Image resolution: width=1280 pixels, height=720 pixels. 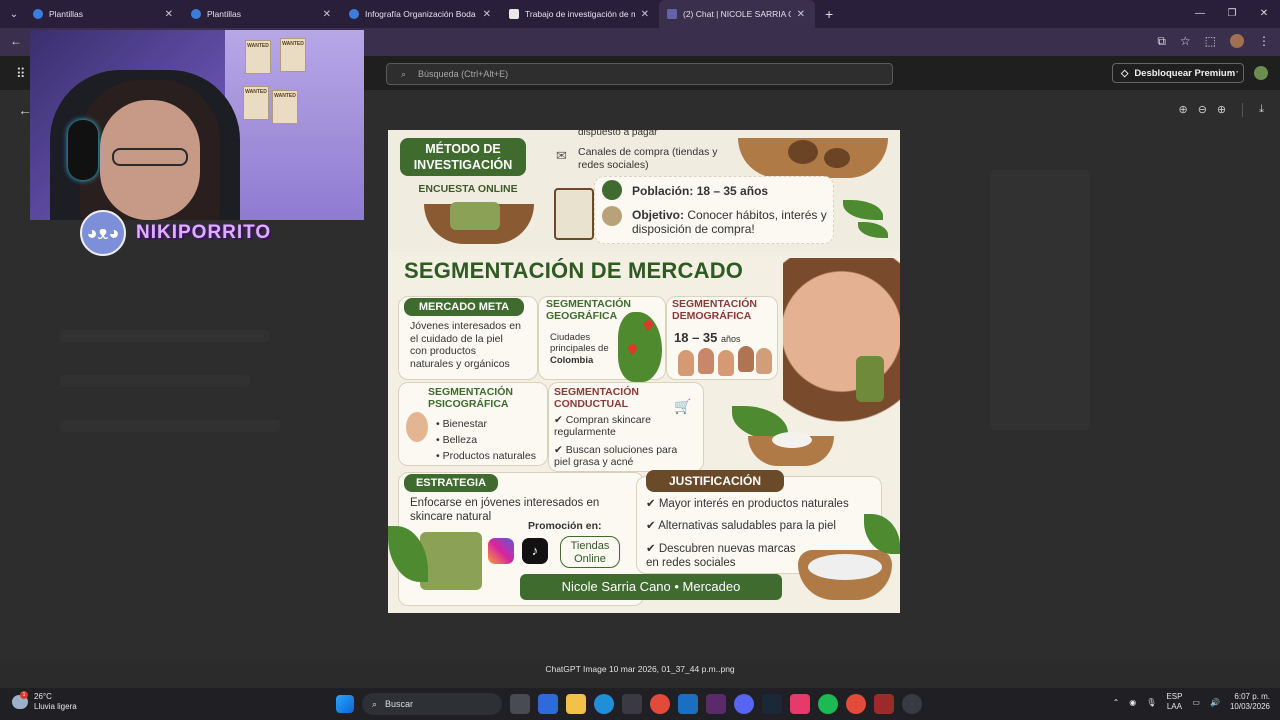 What do you see at coordinates (663, 191) in the screenshot?
I see `population-label: Población:` at bounding box center [663, 191].